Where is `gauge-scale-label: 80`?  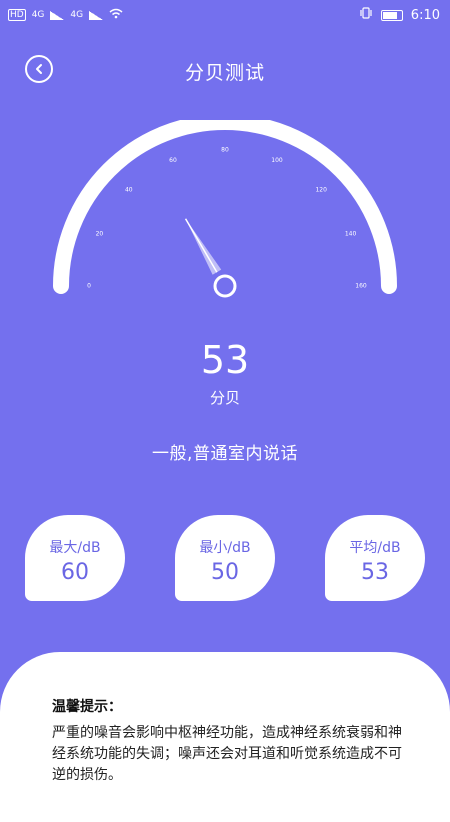
gauge-scale-label: 80 is located at coordinates (225, 150).